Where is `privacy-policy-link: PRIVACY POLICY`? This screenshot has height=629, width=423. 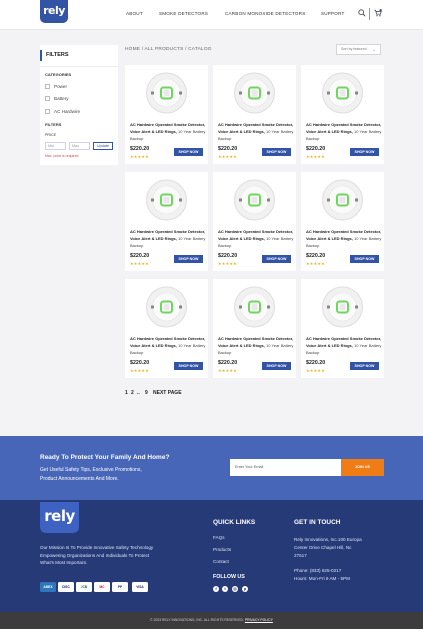 privacy-policy-link: PRIVACY POLICY is located at coordinates (259, 620).